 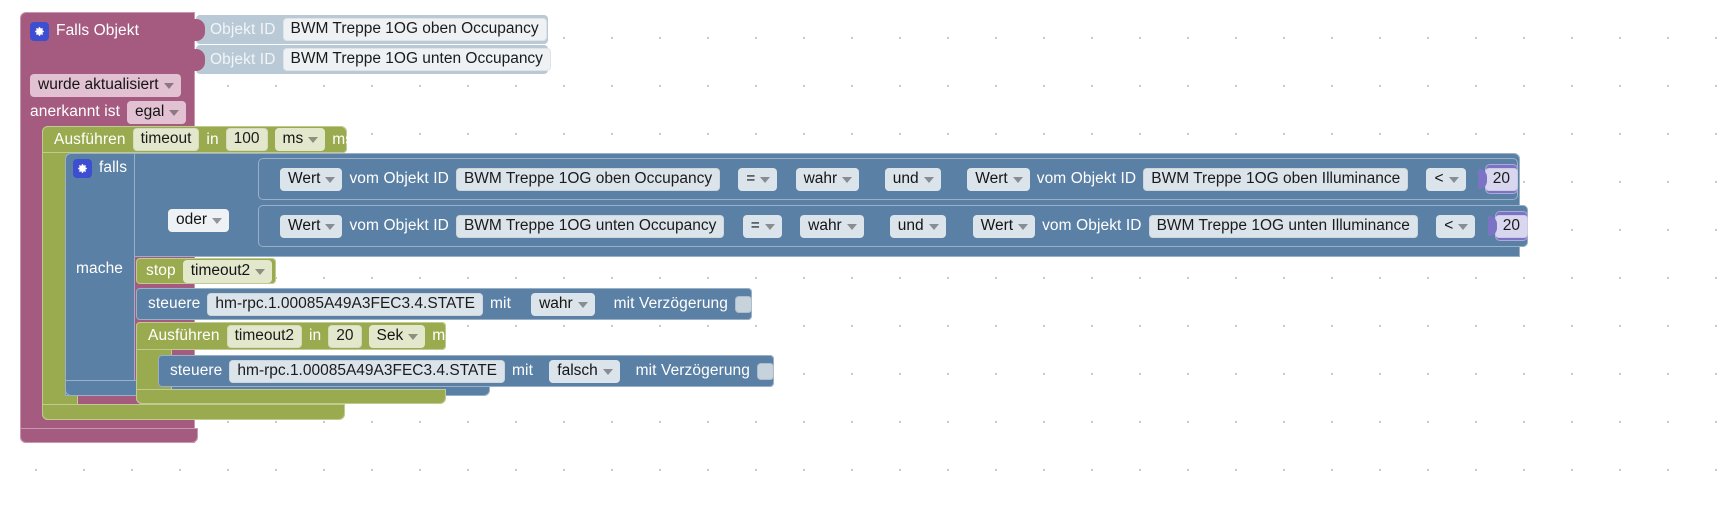 I want to click on control-on-value-dropdown: wahr, so click(x=563, y=304).